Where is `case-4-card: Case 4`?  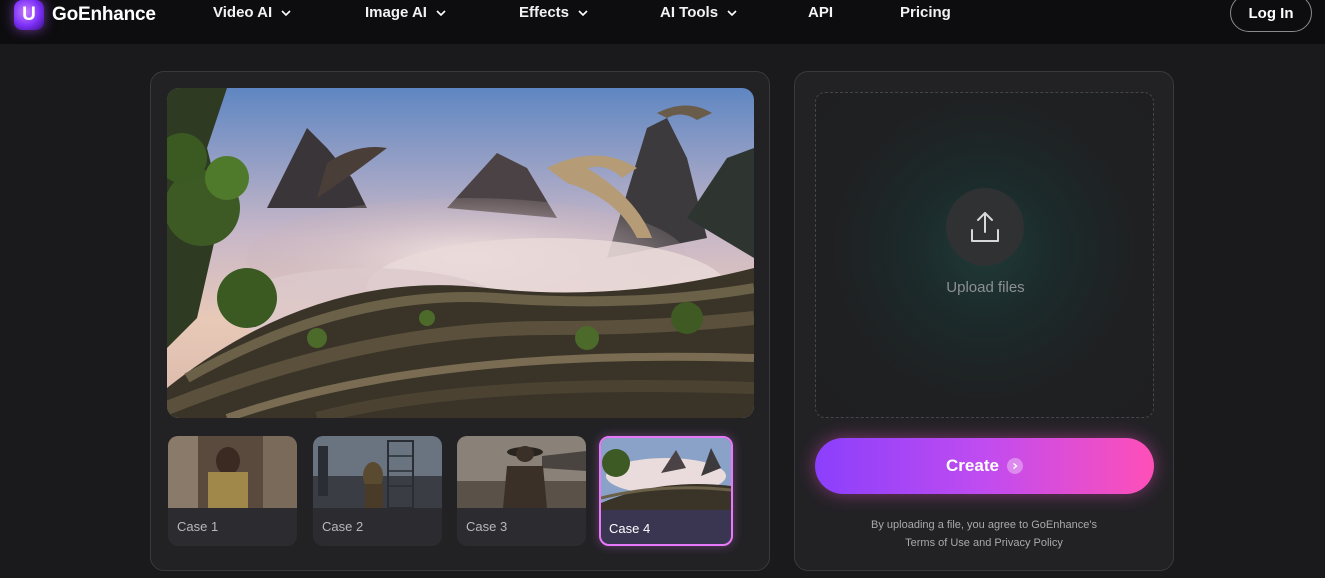 case-4-card: Case 4 is located at coordinates (666, 491).